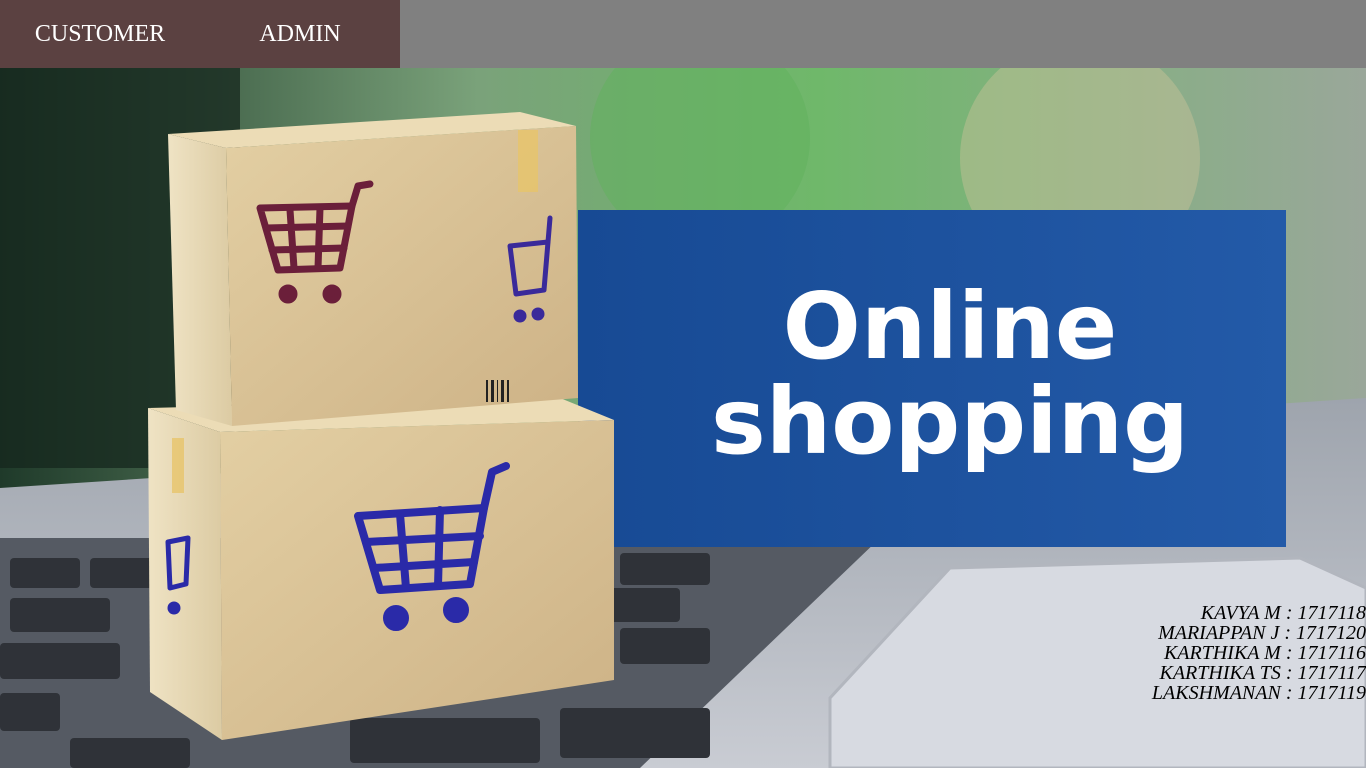  Describe the element at coordinates (1264, 653) in the screenshot. I see `credit-line: KARTHIKA M : 1717116` at that location.